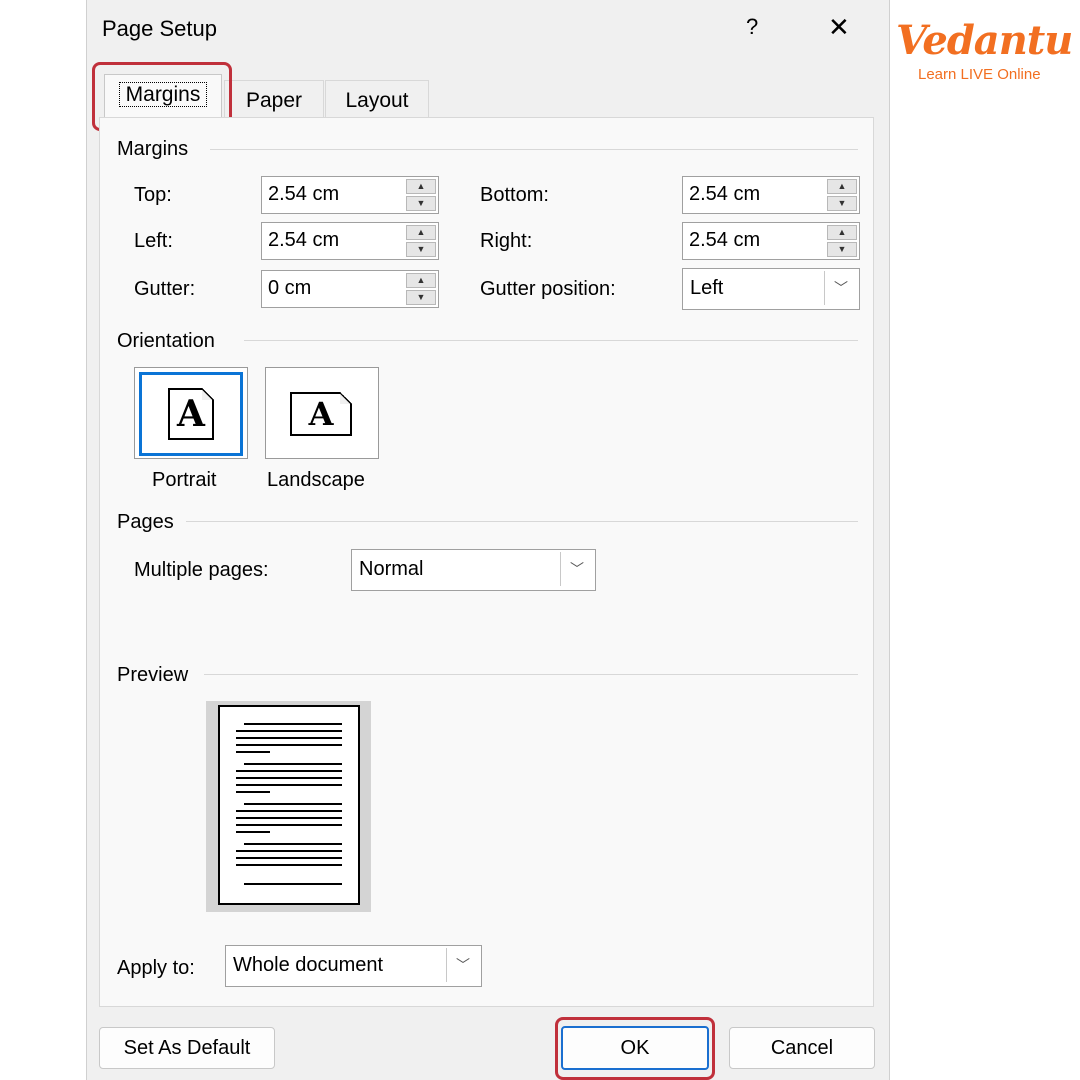 Image resolution: width=1080 pixels, height=1080 pixels. I want to click on vedantu-tagline: Learn LIVE Online, so click(979, 74).